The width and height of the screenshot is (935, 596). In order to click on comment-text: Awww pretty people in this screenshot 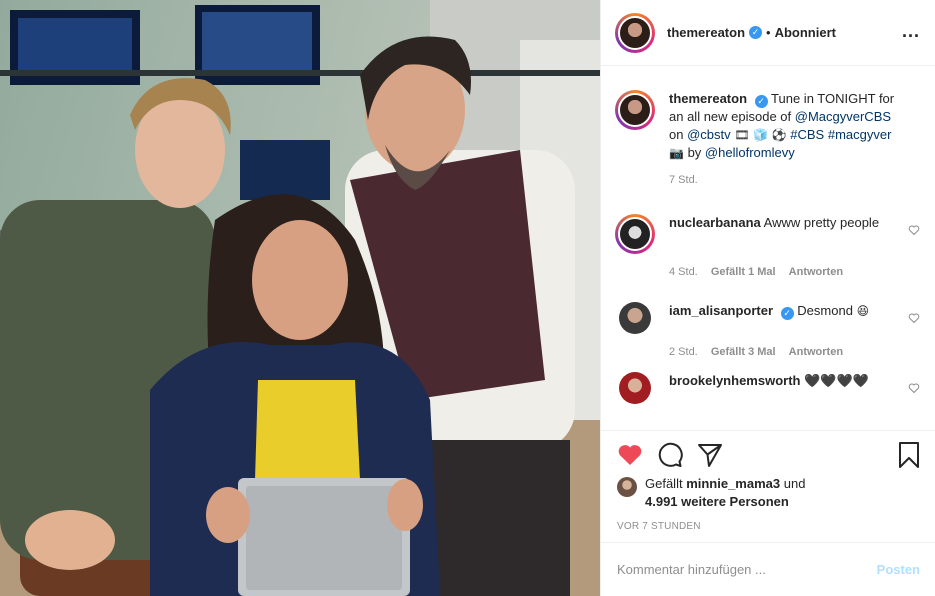, I will do `click(821, 222)`.